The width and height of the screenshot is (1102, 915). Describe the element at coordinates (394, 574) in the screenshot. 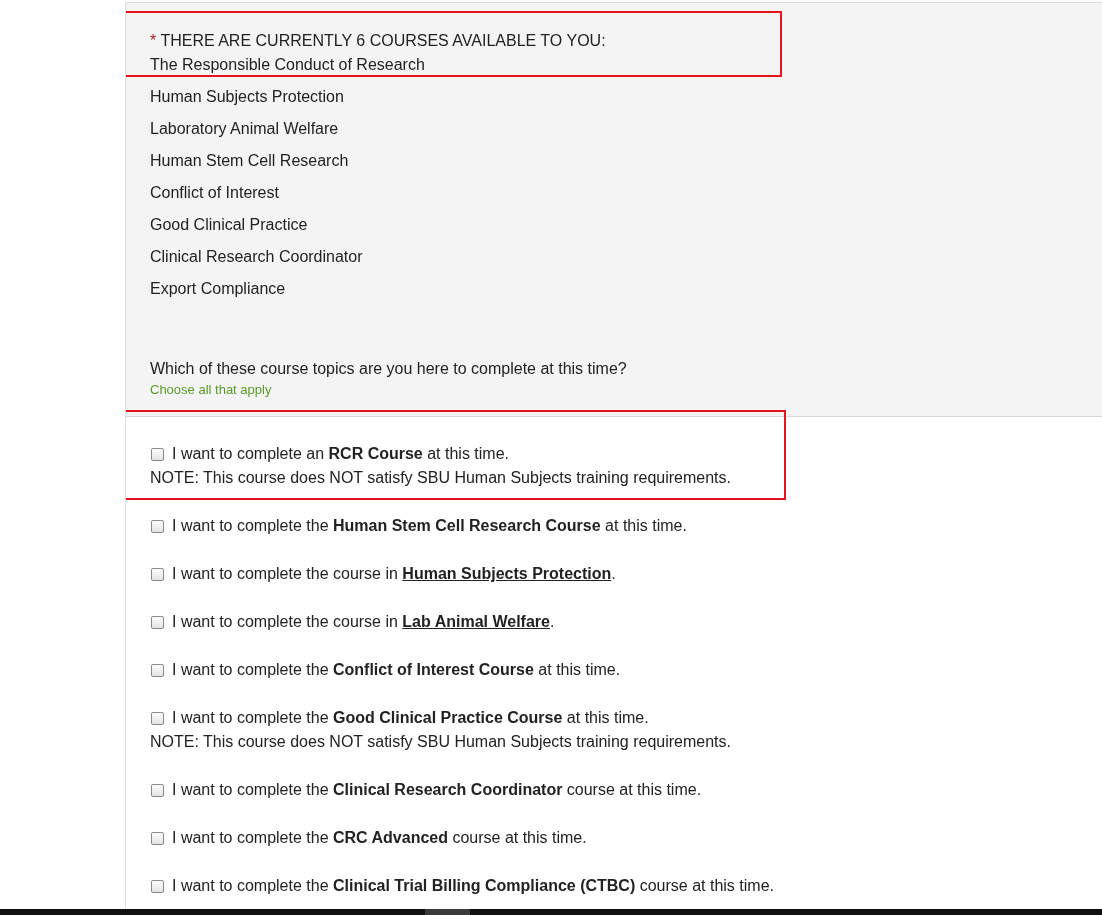

I see `option-label: I want to complete the course in Human Subjects Protection.` at that location.